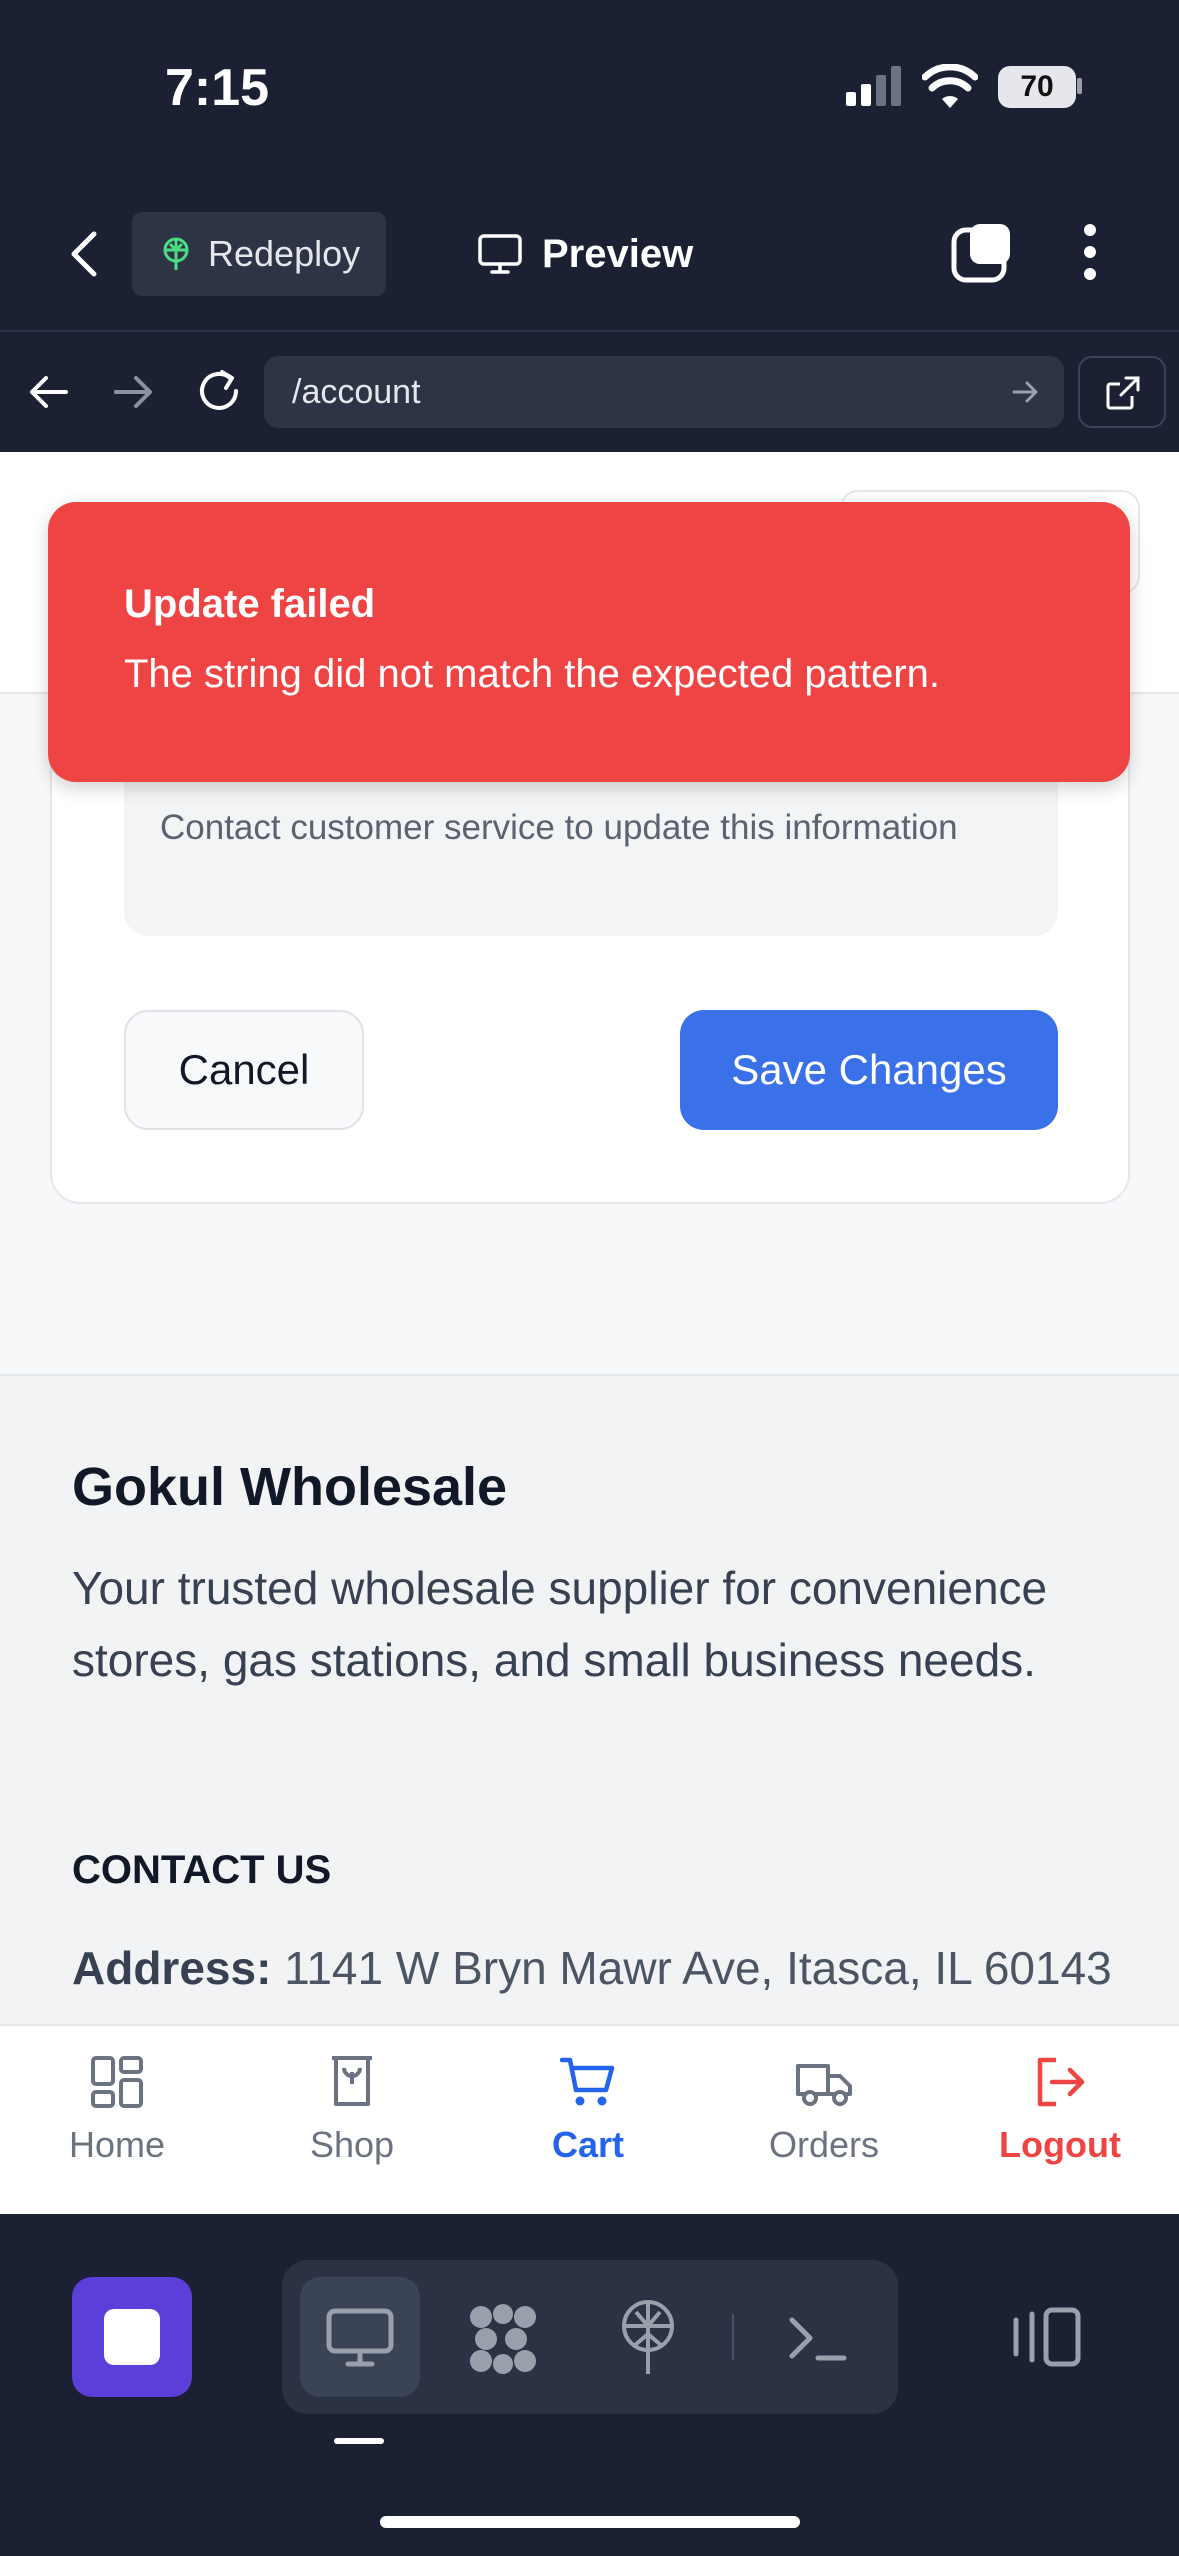 The height and width of the screenshot is (2556, 1179). Describe the element at coordinates (359, 2441) in the screenshot. I see `active-view-underline` at that location.